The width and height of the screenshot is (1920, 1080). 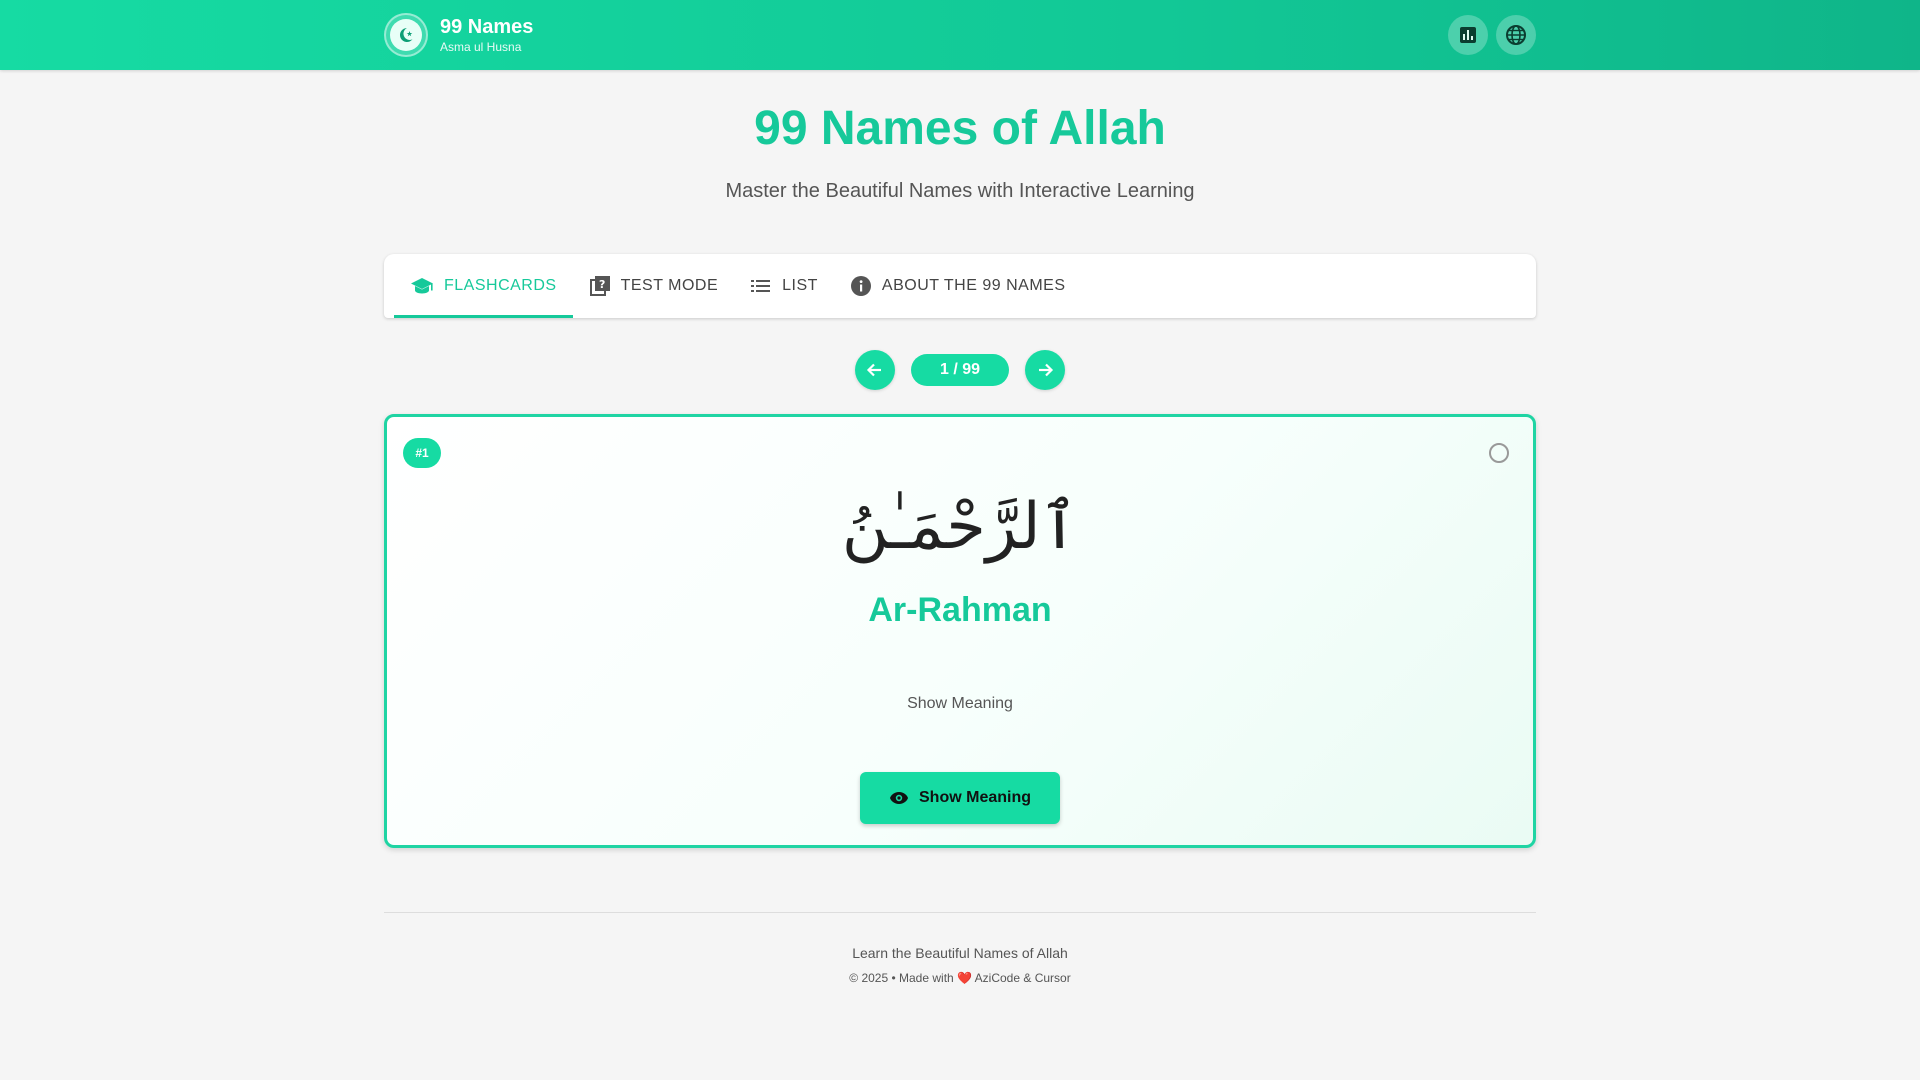 I want to click on arabic-name: ٱلرَّحْمَـٰنُ, so click(x=960, y=527).